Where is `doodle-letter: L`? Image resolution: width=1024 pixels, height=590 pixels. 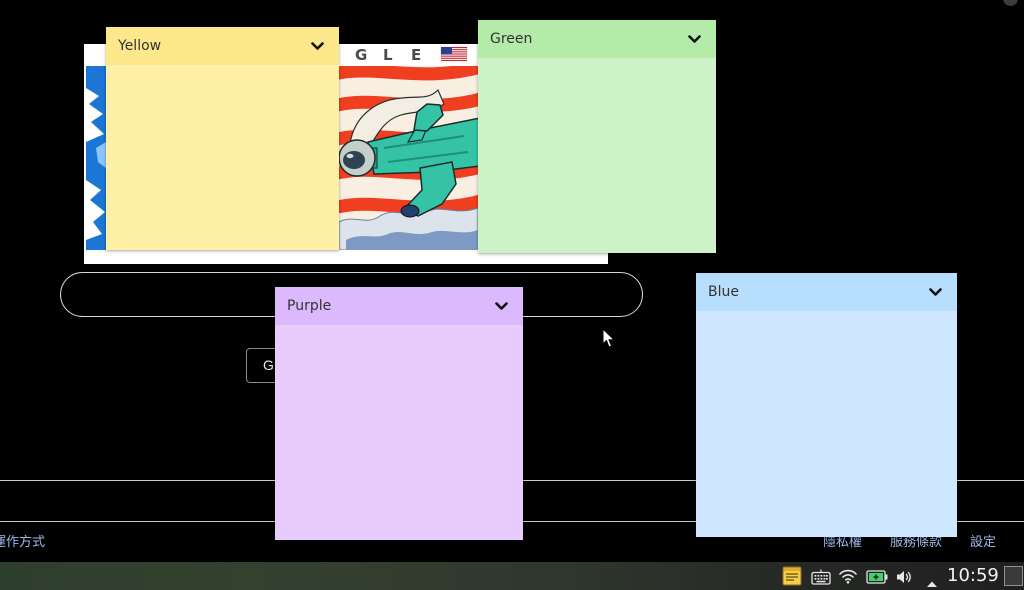 doodle-letter: L is located at coordinates (388, 55).